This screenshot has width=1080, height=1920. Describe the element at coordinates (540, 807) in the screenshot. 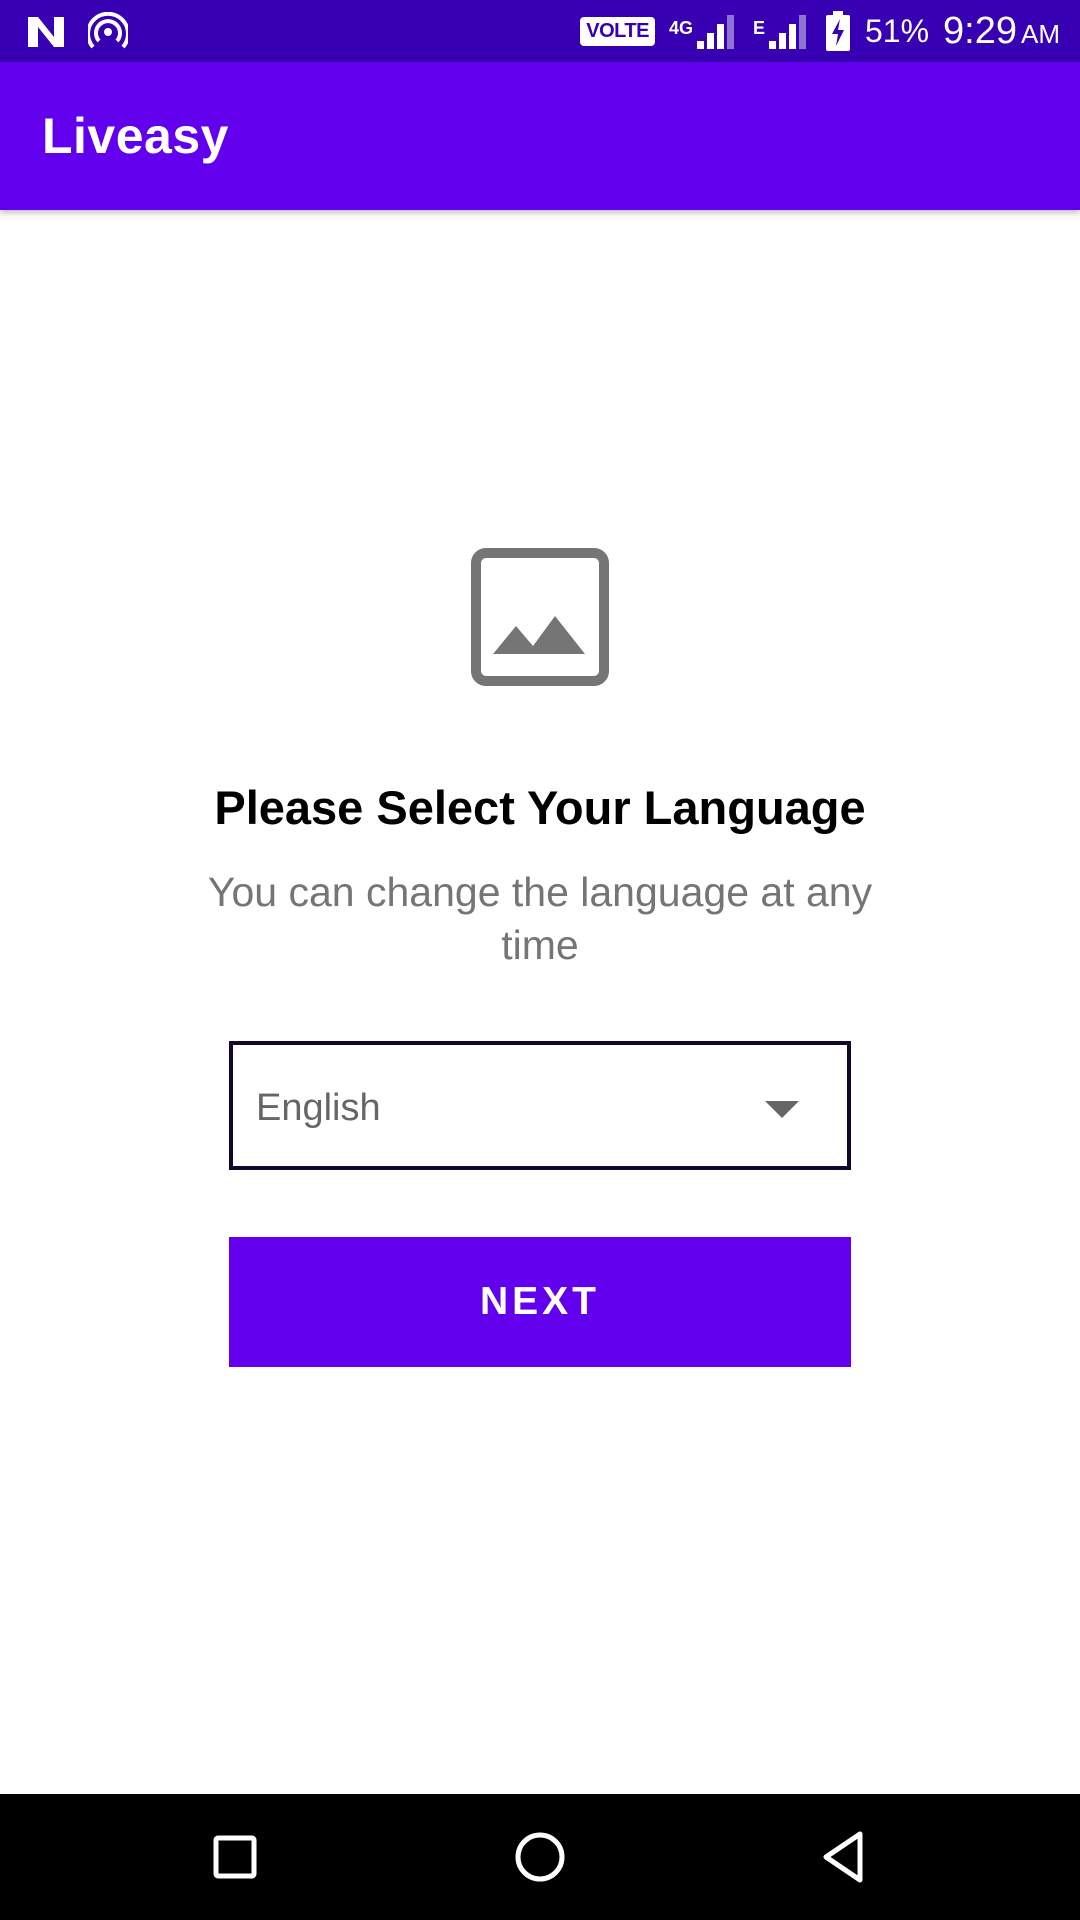

I see `page-title: Please Select Your Language` at that location.